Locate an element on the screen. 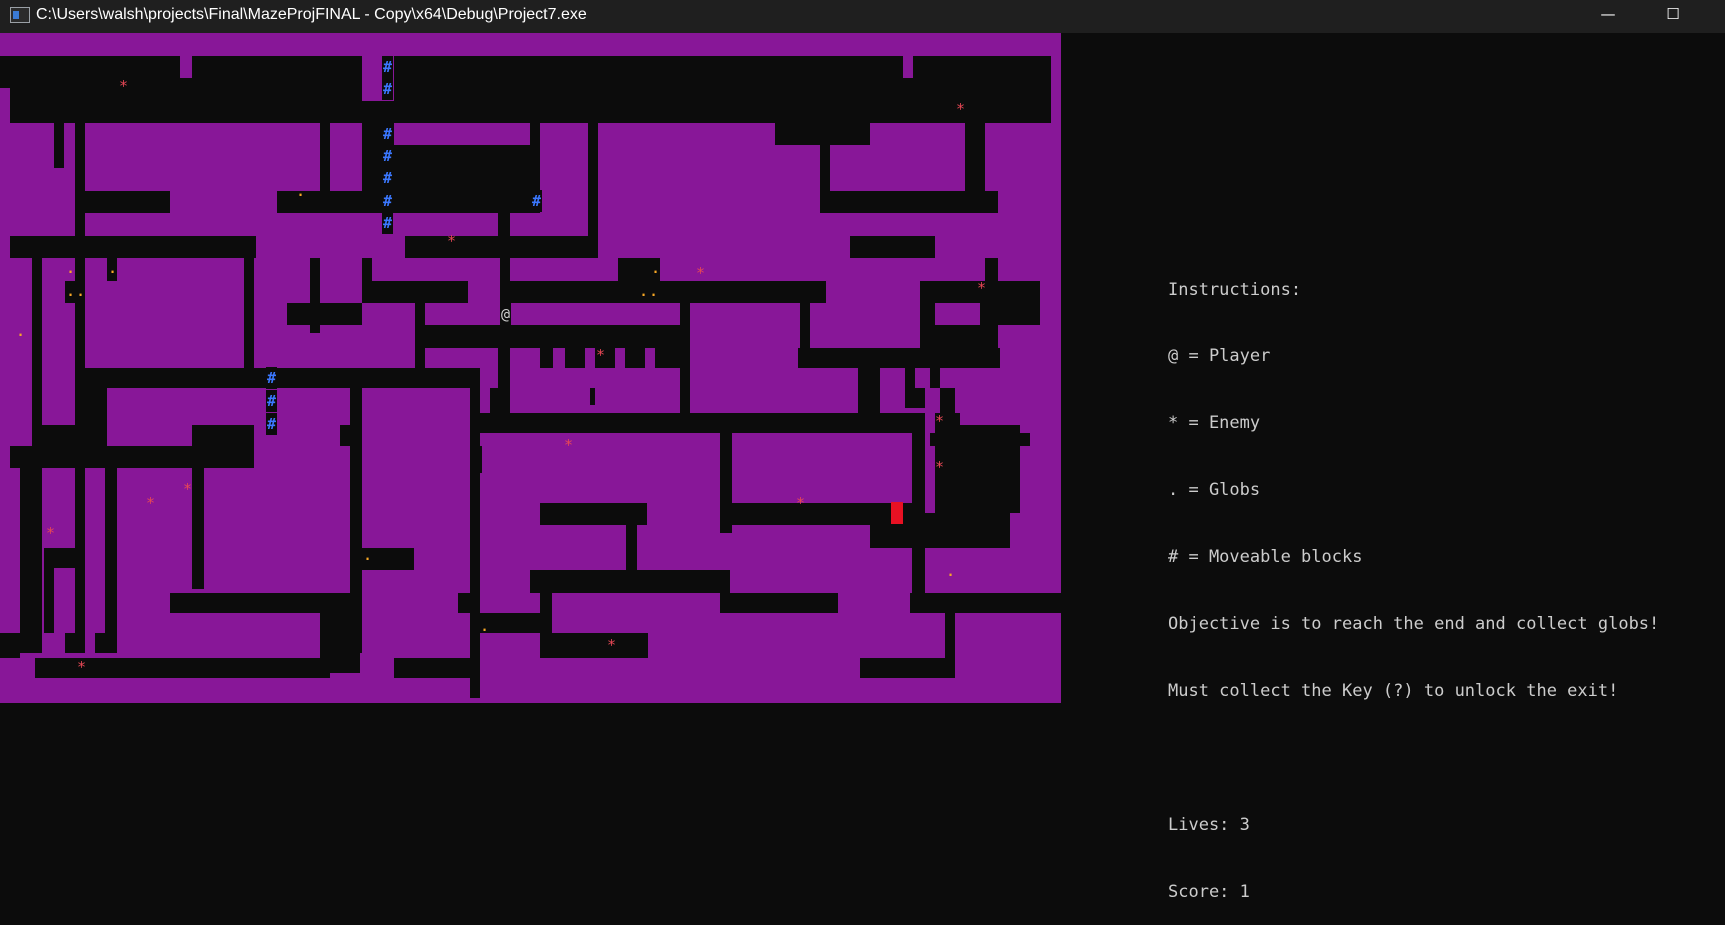 This screenshot has height=925, width=1725. maximize-button: ☐ is located at coordinates (1673, 15).